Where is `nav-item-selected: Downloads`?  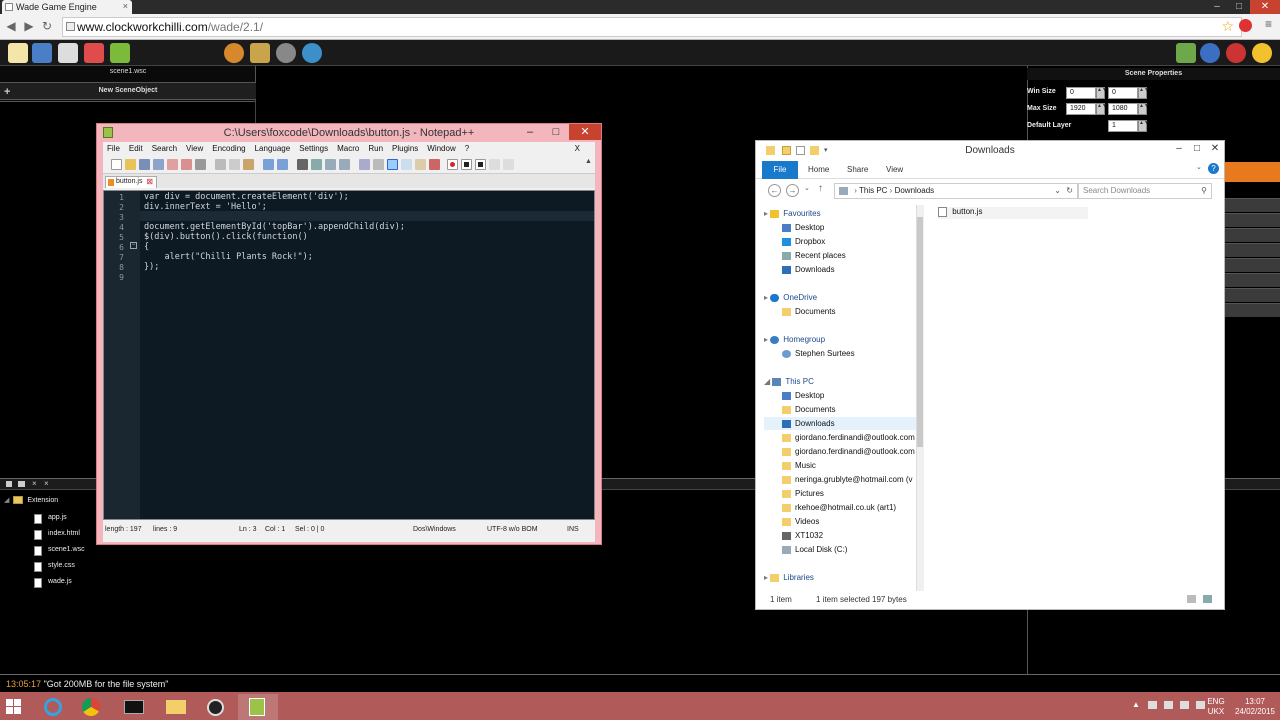 nav-item-selected: Downloads is located at coordinates (840, 423).